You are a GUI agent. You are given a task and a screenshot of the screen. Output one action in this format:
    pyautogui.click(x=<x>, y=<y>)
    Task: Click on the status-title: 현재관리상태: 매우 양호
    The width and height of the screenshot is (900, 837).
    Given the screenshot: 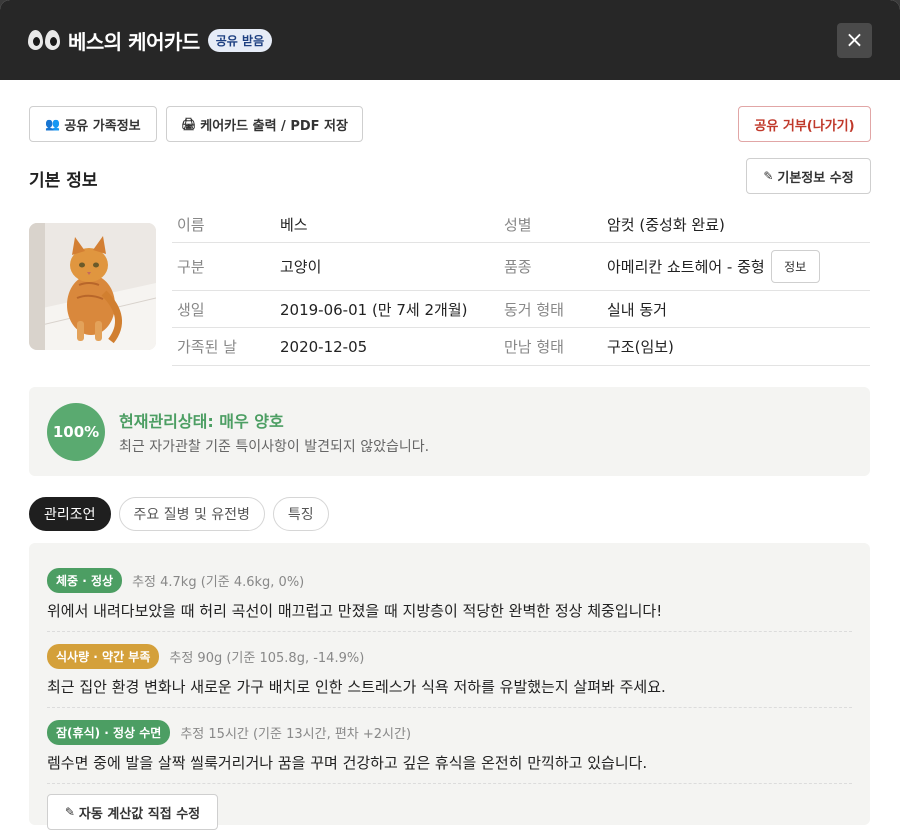 What is the action you would take?
    pyautogui.click(x=201, y=421)
    